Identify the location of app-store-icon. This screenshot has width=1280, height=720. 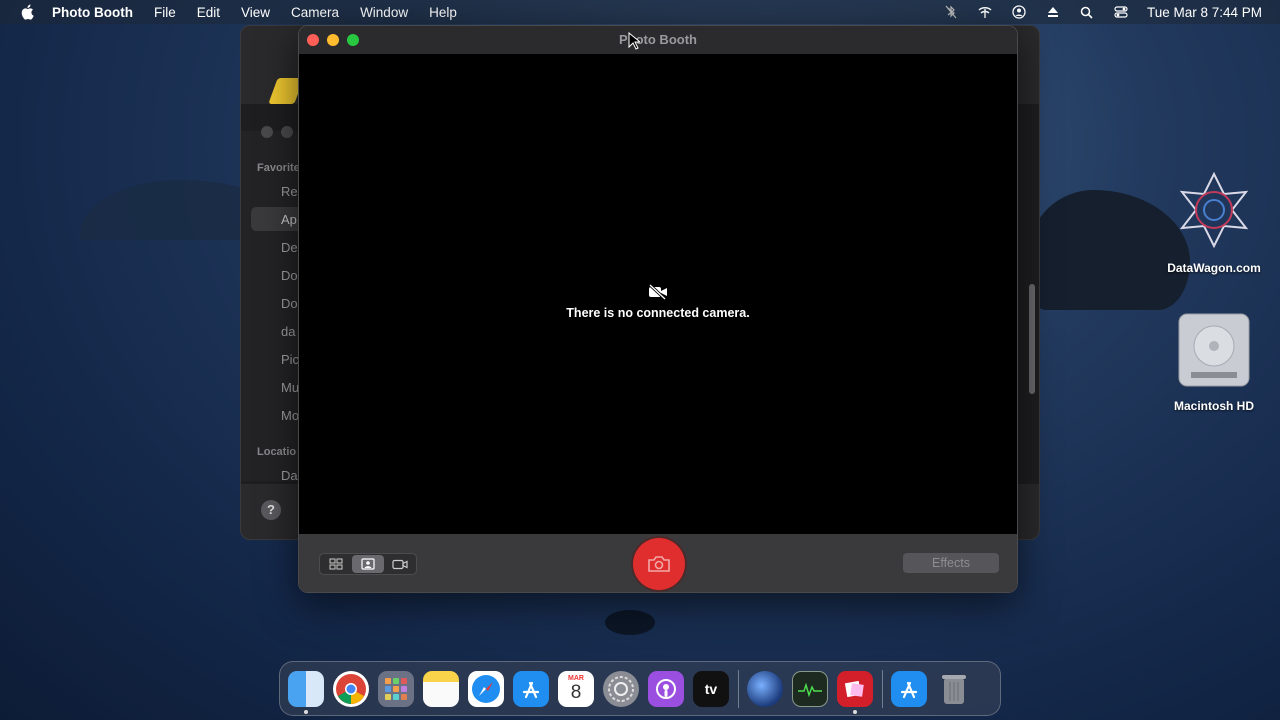
(531, 688).